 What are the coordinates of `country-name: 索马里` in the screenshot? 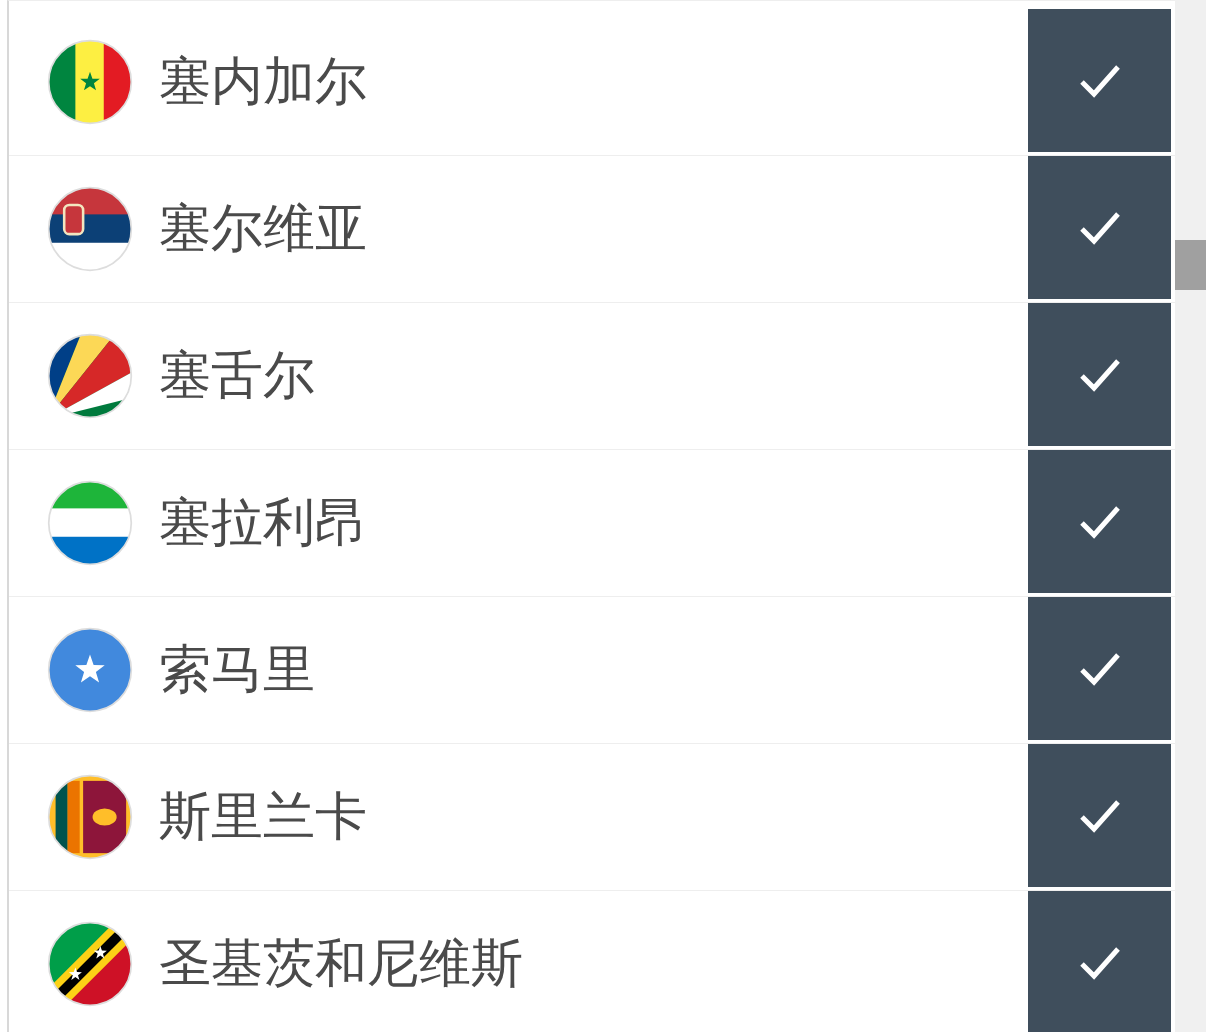 It's located at (237, 669).